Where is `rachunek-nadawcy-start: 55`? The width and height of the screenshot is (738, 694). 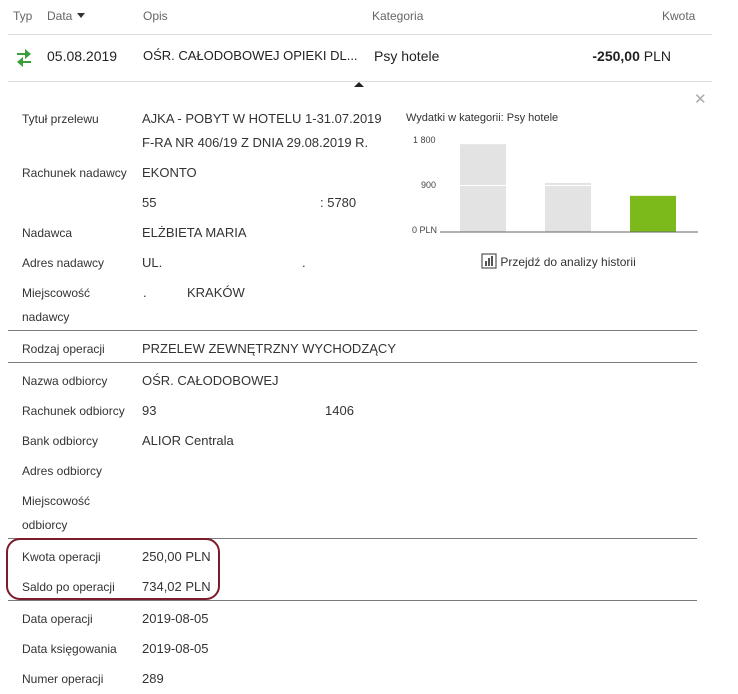
rachunek-nadawcy-start: 55 is located at coordinates (149, 202).